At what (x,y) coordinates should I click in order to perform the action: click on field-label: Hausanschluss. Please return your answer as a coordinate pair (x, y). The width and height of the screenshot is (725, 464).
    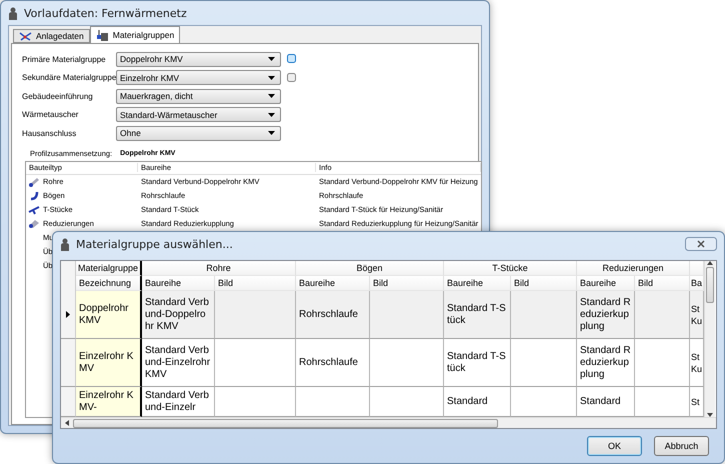
    Looking at the image, I should click on (50, 133).